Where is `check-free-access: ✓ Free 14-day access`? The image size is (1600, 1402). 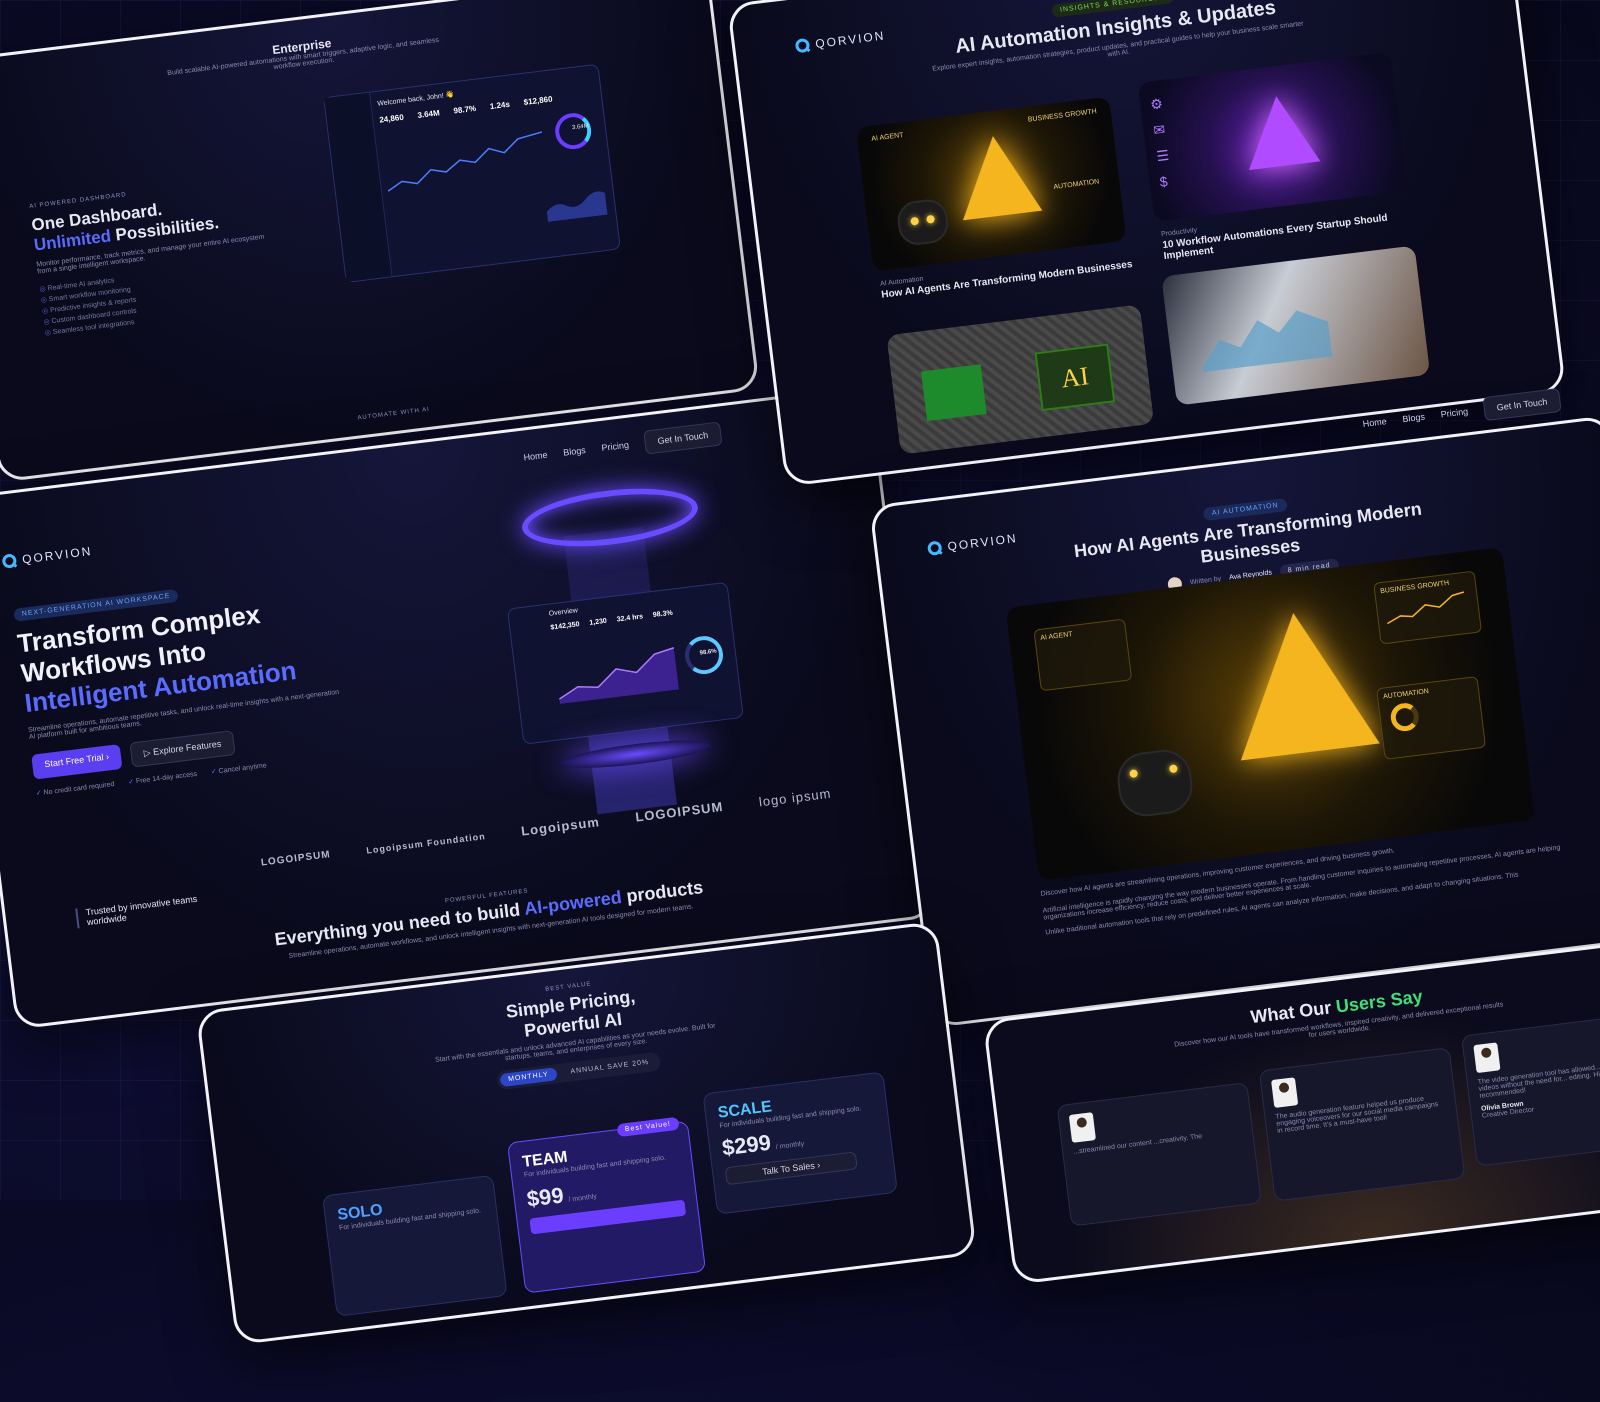 check-free-access: ✓ Free 14-day access is located at coordinates (163, 777).